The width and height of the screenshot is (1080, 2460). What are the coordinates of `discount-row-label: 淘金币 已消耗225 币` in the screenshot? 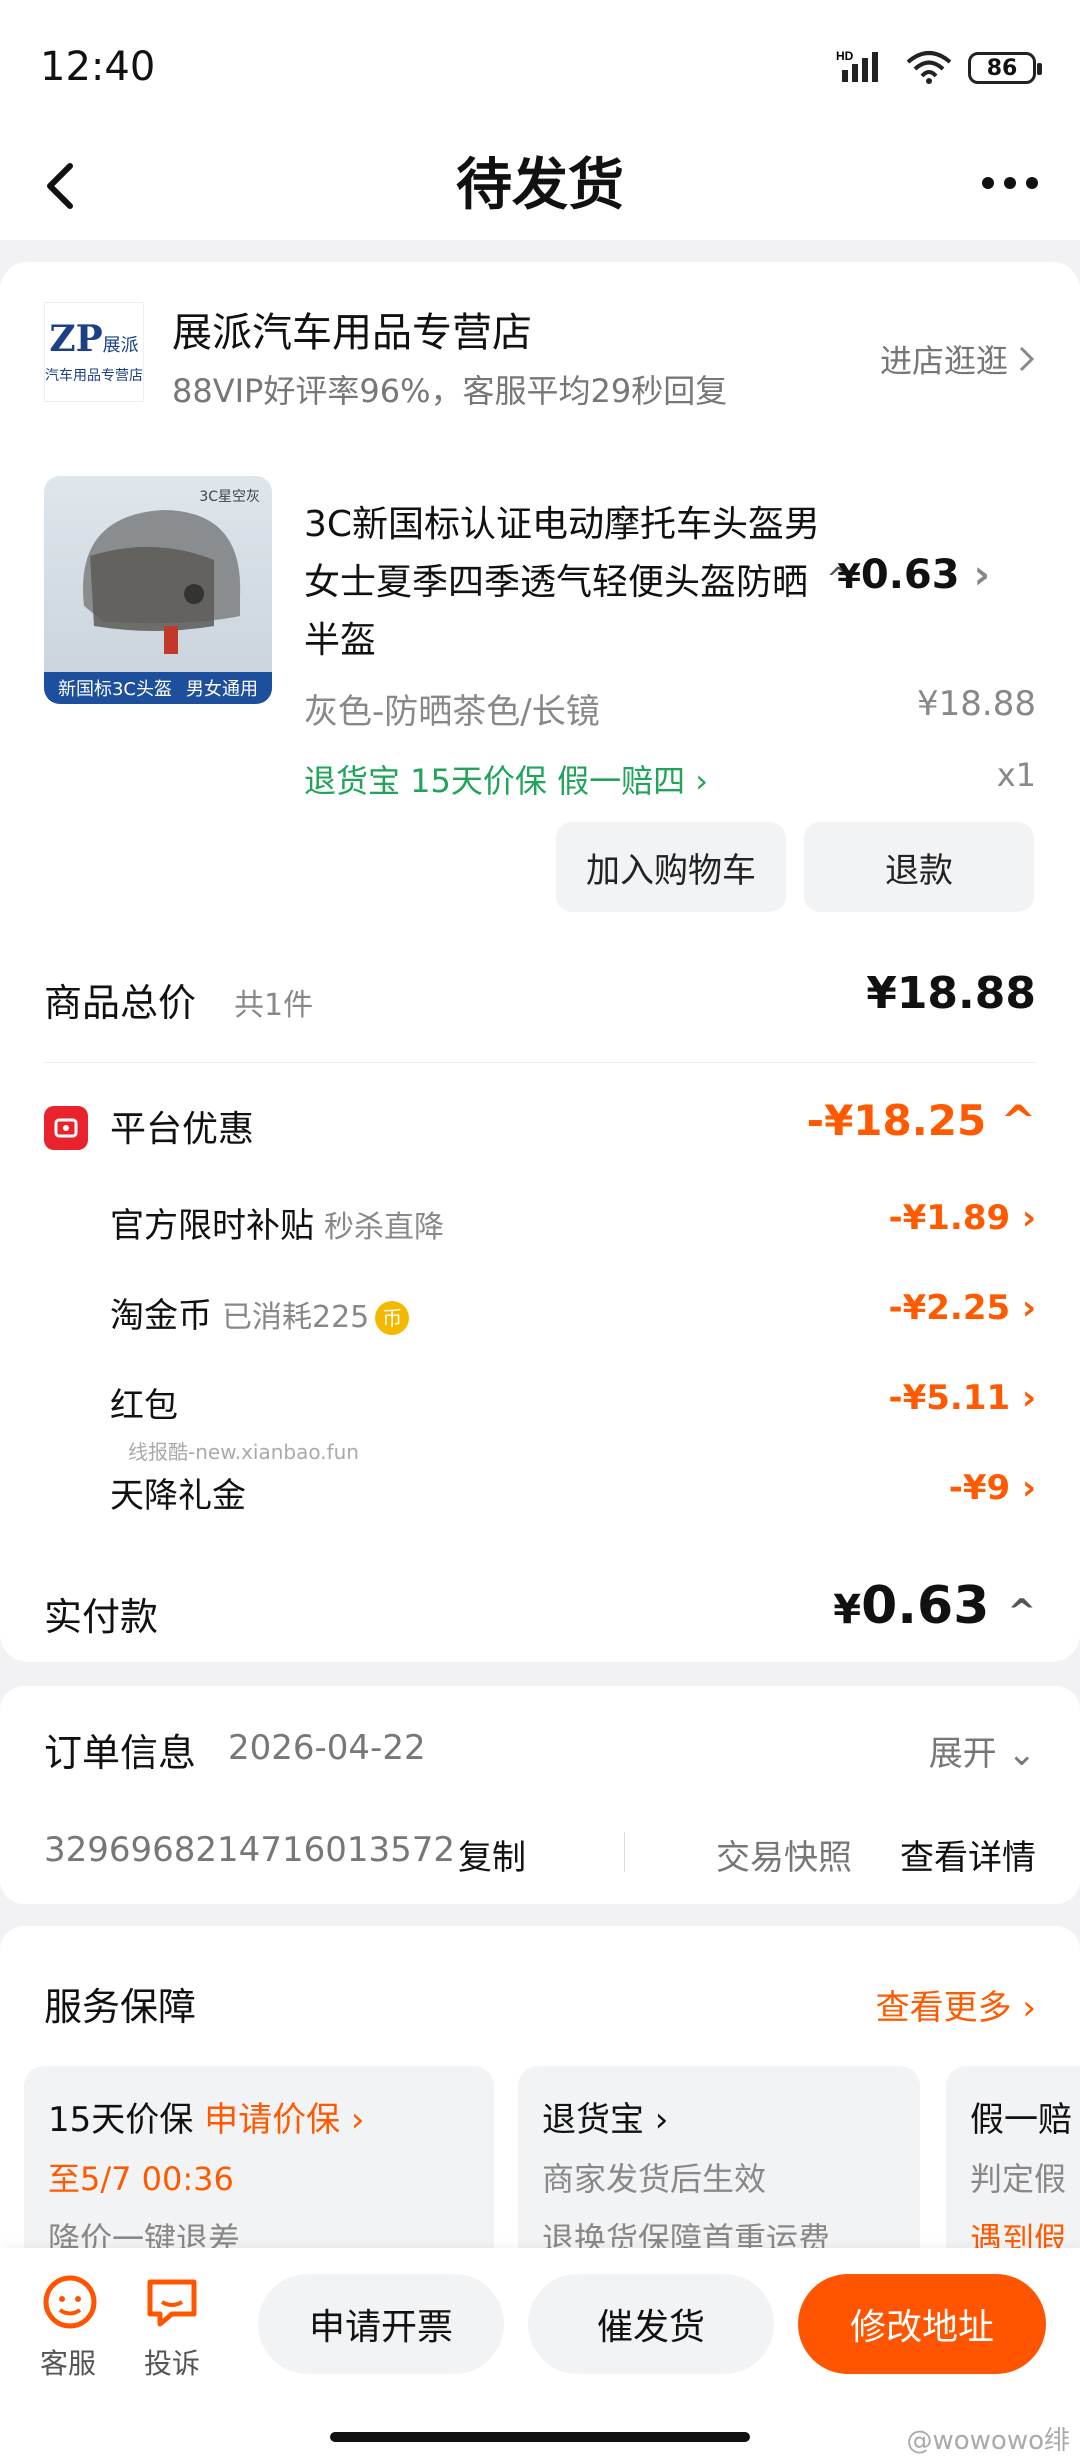 It's located at (260, 1312).